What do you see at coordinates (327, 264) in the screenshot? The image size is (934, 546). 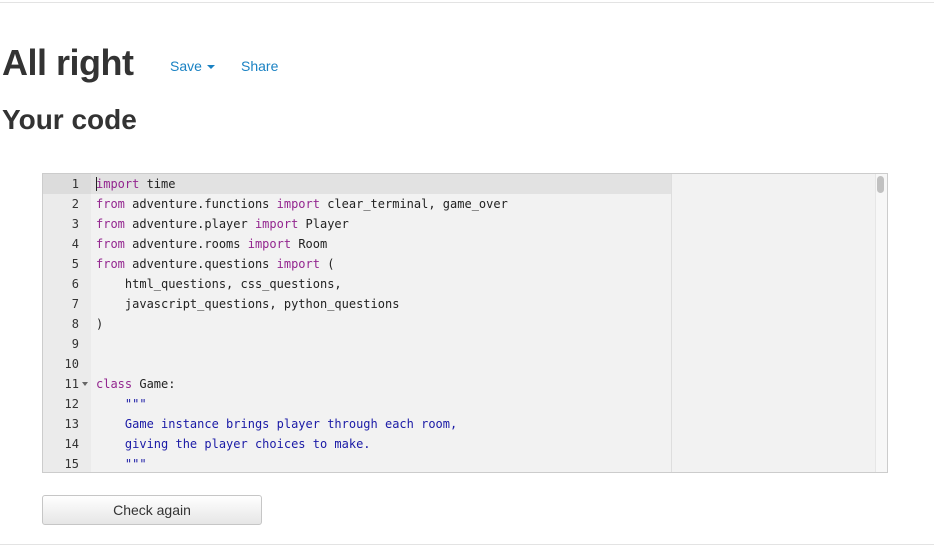 I see `code-token: (` at bounding box center [327, 264].